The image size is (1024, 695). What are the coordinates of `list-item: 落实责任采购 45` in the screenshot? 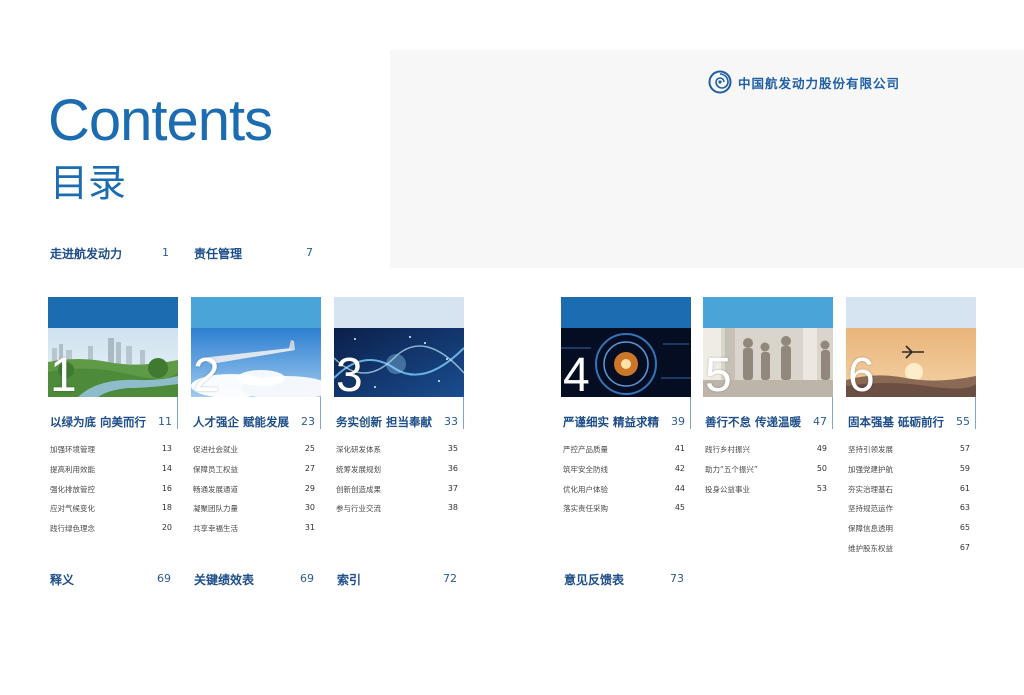 It's located at (624, 513).